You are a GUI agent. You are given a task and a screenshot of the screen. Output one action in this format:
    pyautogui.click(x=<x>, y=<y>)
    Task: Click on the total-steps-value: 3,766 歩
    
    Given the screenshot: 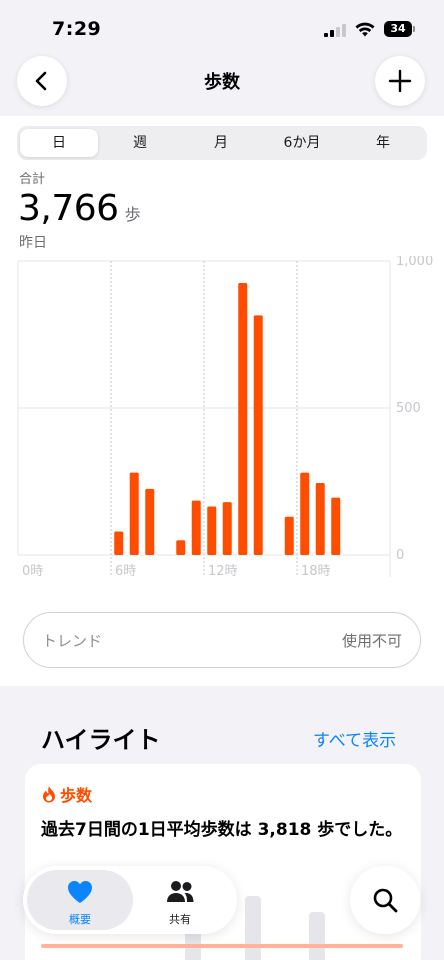 What is the action you would take?
    pyautogui.click(x=79, y=208)
    